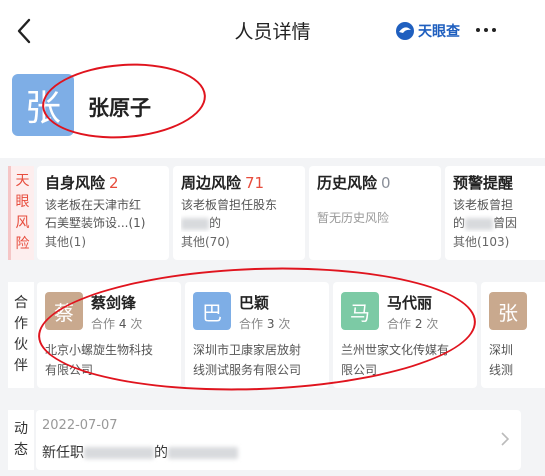 The width and height of the screenshot is (545, 476). I want to click on partner-card: 蔡 蔡剑锋 合作 4 次 北京小螺旋生物科技 有限公司, so click(109, 335).